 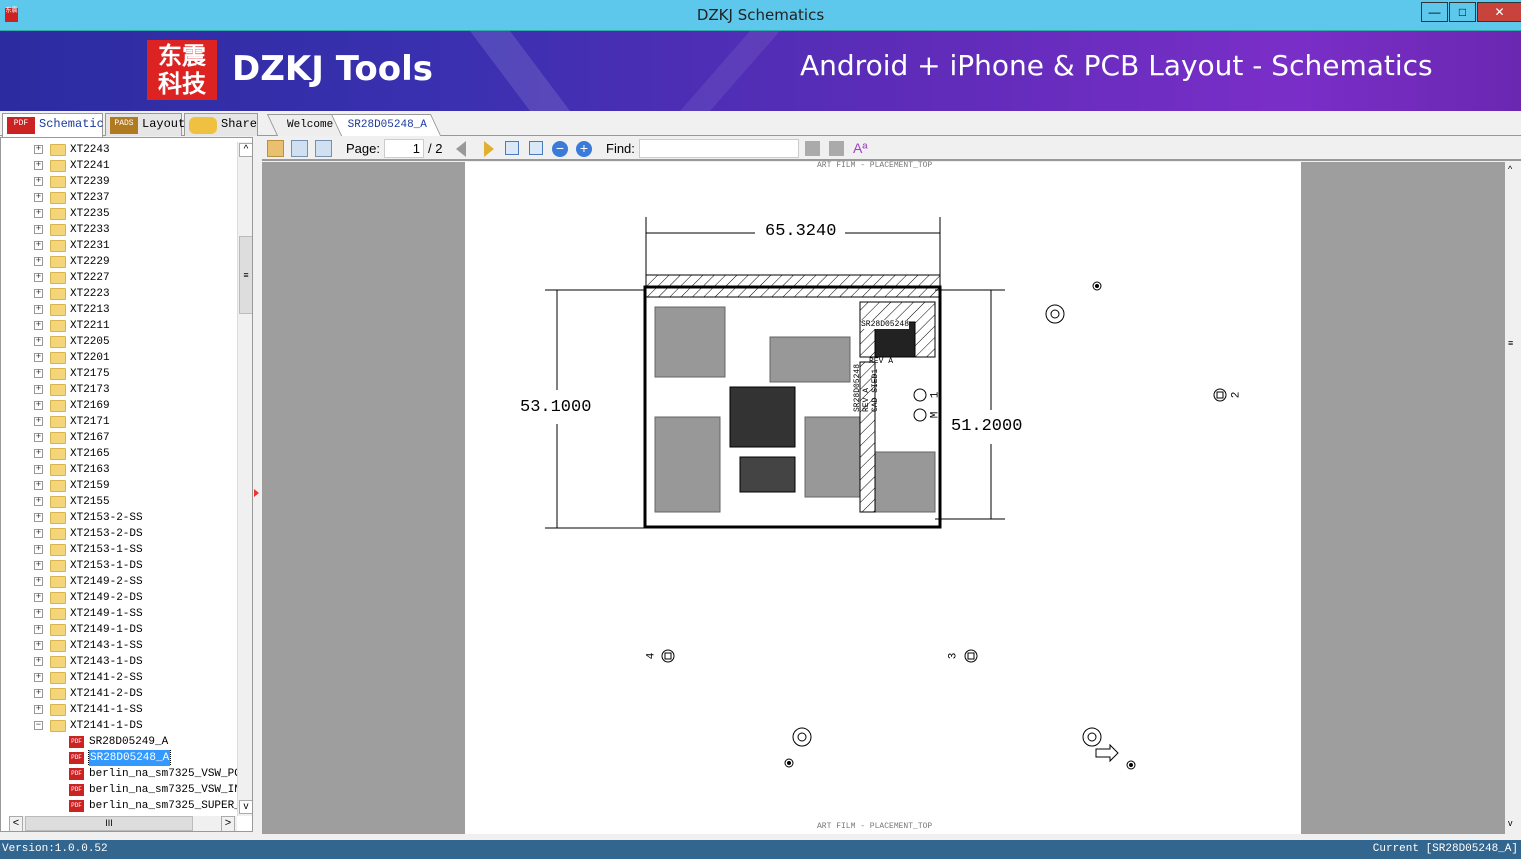 What do you see at coordinates (119, 358) in the screenshot?
I see `tree-folder: + XT2201` at bounding box center [119, 358].